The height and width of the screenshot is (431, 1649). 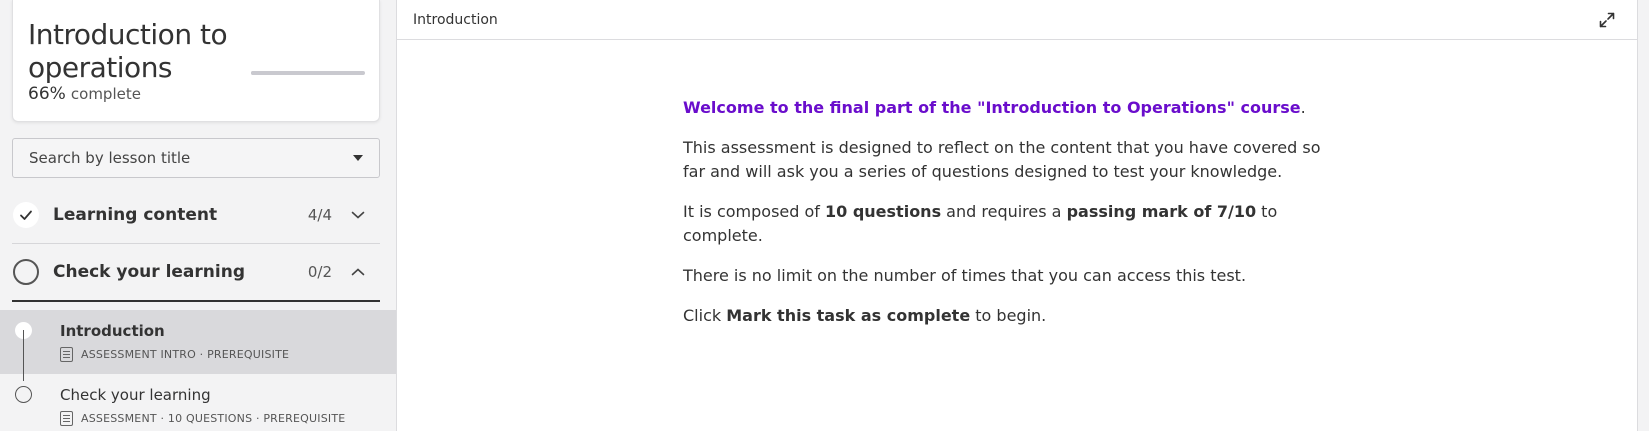 I want to click on lesson-meta: ASSESSMENT INTRO · PREREQUISITE, so click(x=174, y=354).